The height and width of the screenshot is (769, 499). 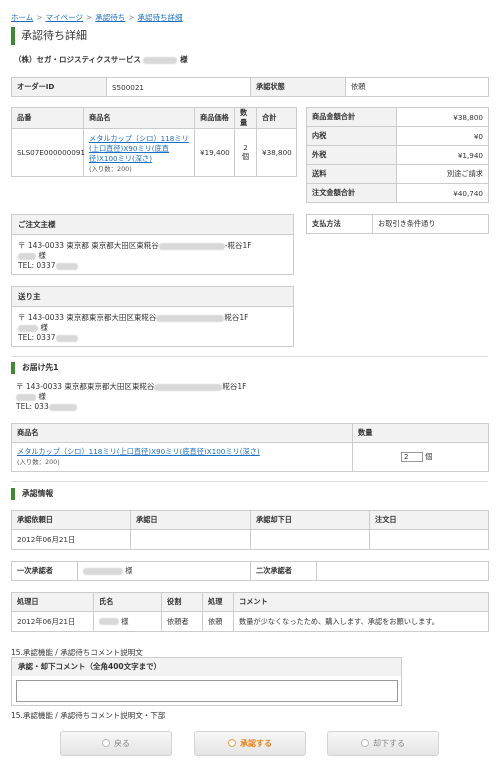 I want to click on sender-title: 送り主, so click(x=152, y=297).